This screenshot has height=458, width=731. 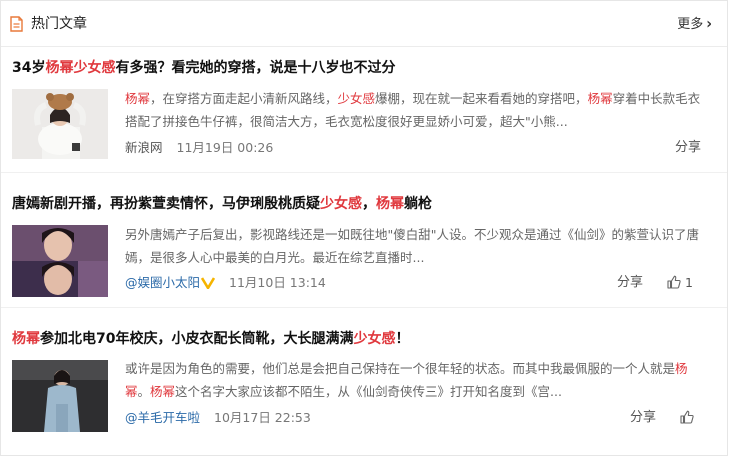 I want to click on article-source: @娱圈小太阳, so click(x=162, y=282).